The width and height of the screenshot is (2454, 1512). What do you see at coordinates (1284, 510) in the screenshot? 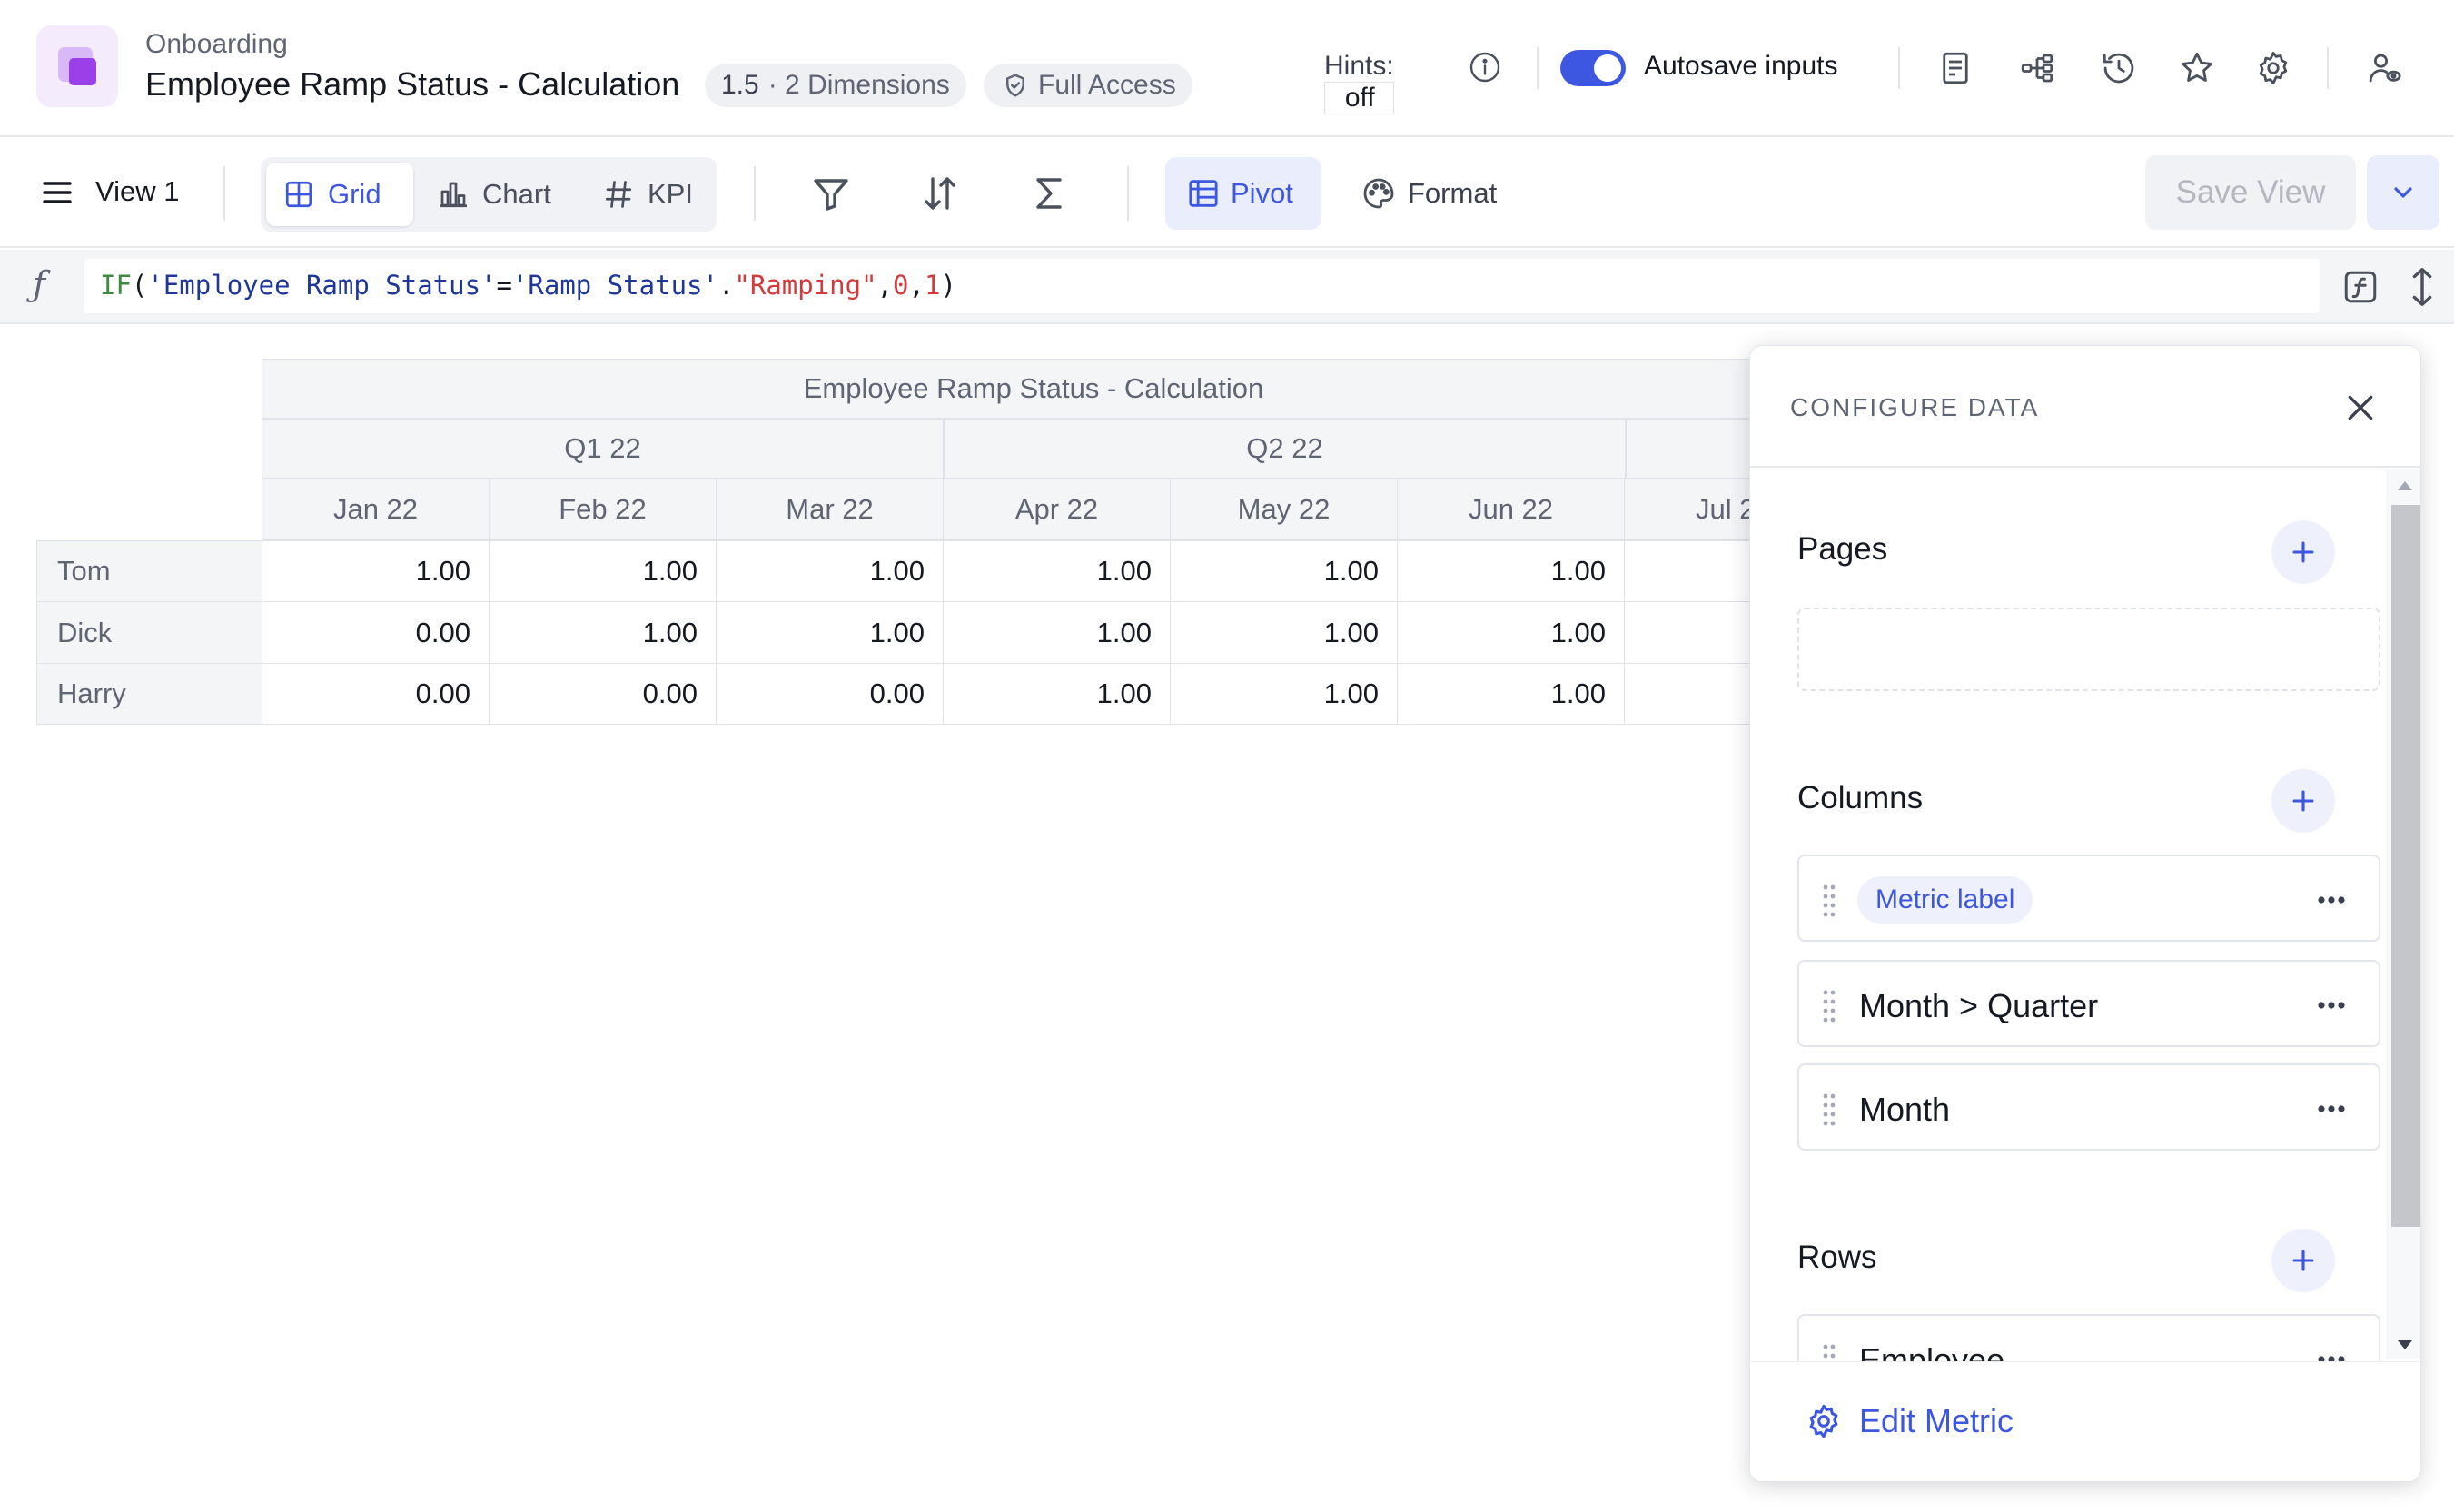
I see `month-header: May 22` at bounding box center [1284, 510].